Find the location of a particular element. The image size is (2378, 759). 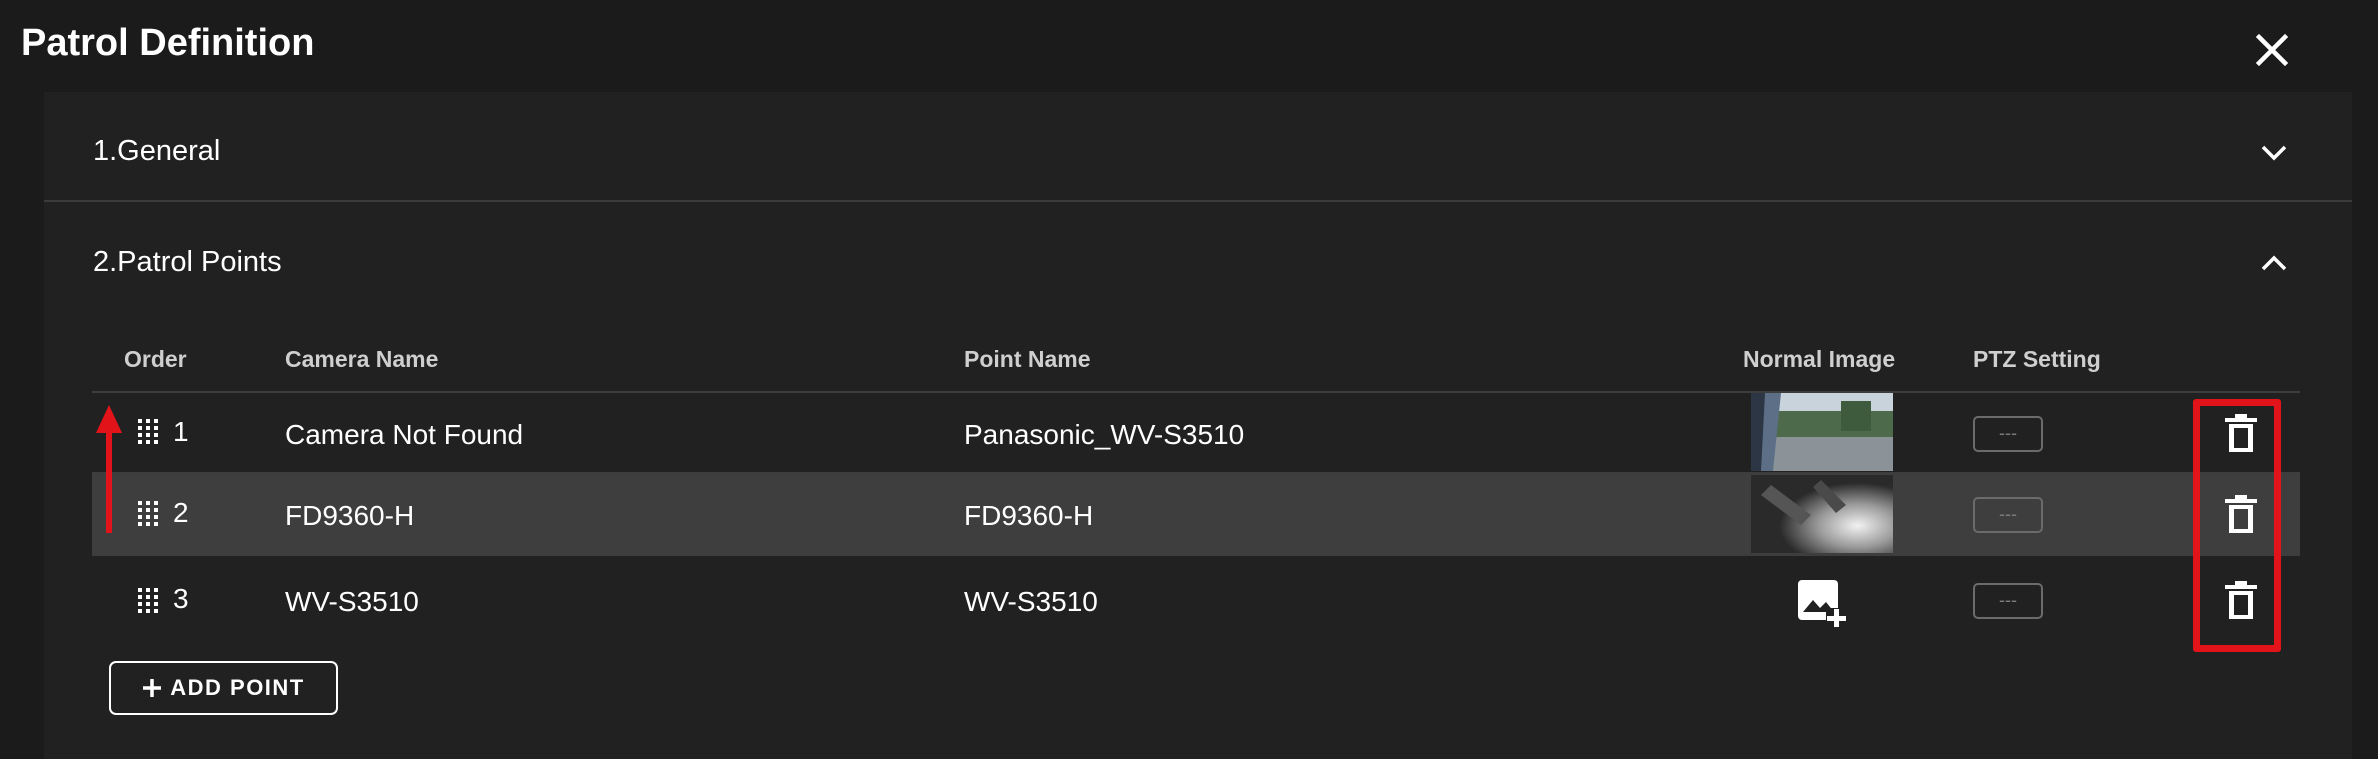

column-header-point-name: Point Name is located at coordinates (1027, 359).